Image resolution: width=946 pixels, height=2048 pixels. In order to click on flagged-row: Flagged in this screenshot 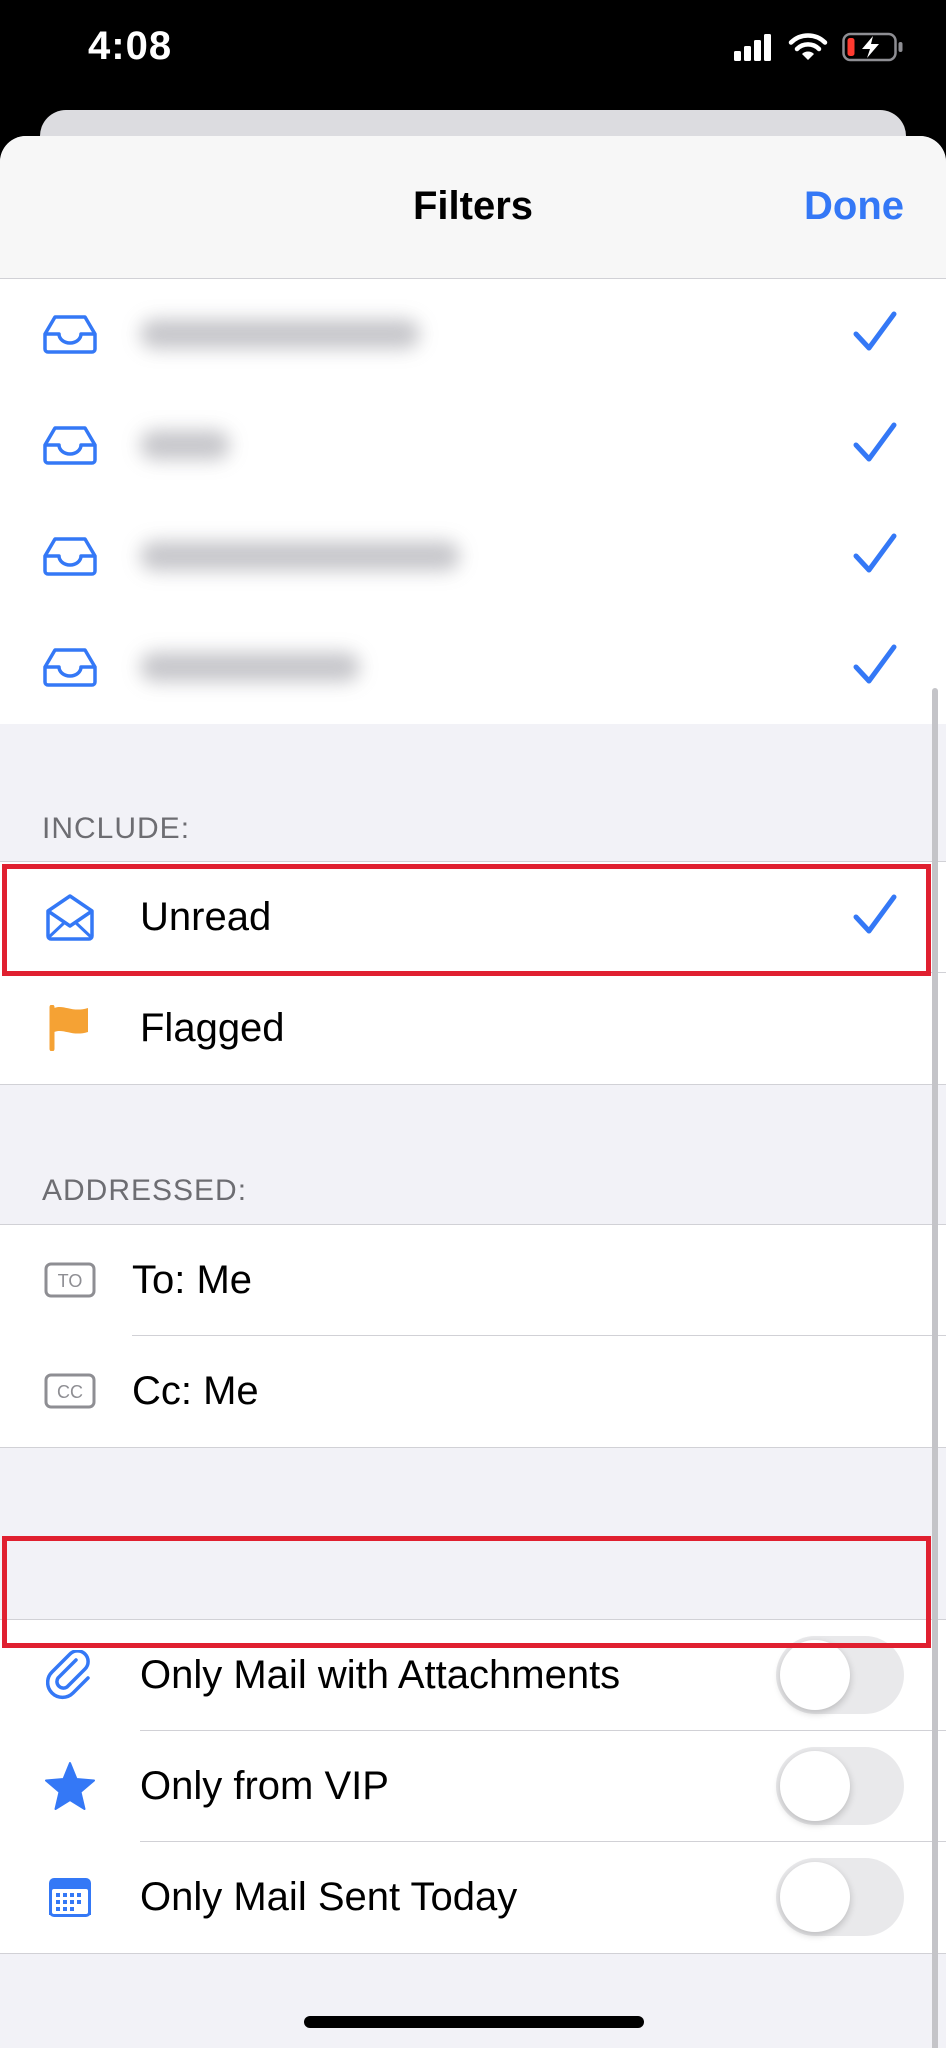, I will do `click(473, 1028)`.